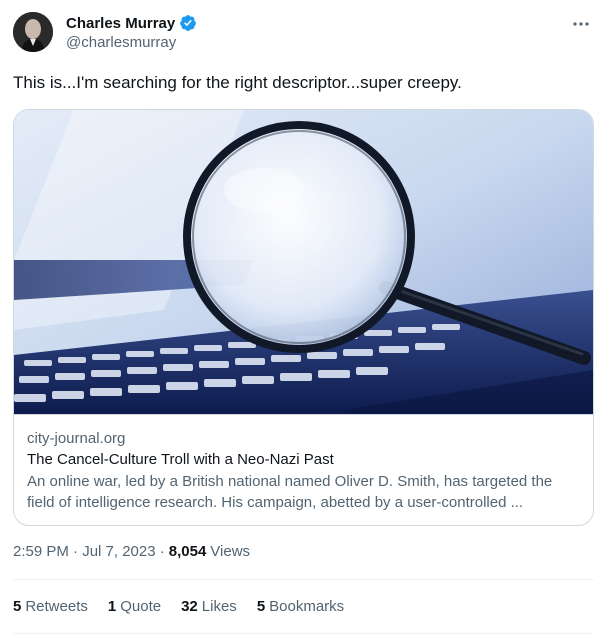  Describe the element at coordinates (141, 606) in the screenshot. I see `stat-label: Quote` at that location.